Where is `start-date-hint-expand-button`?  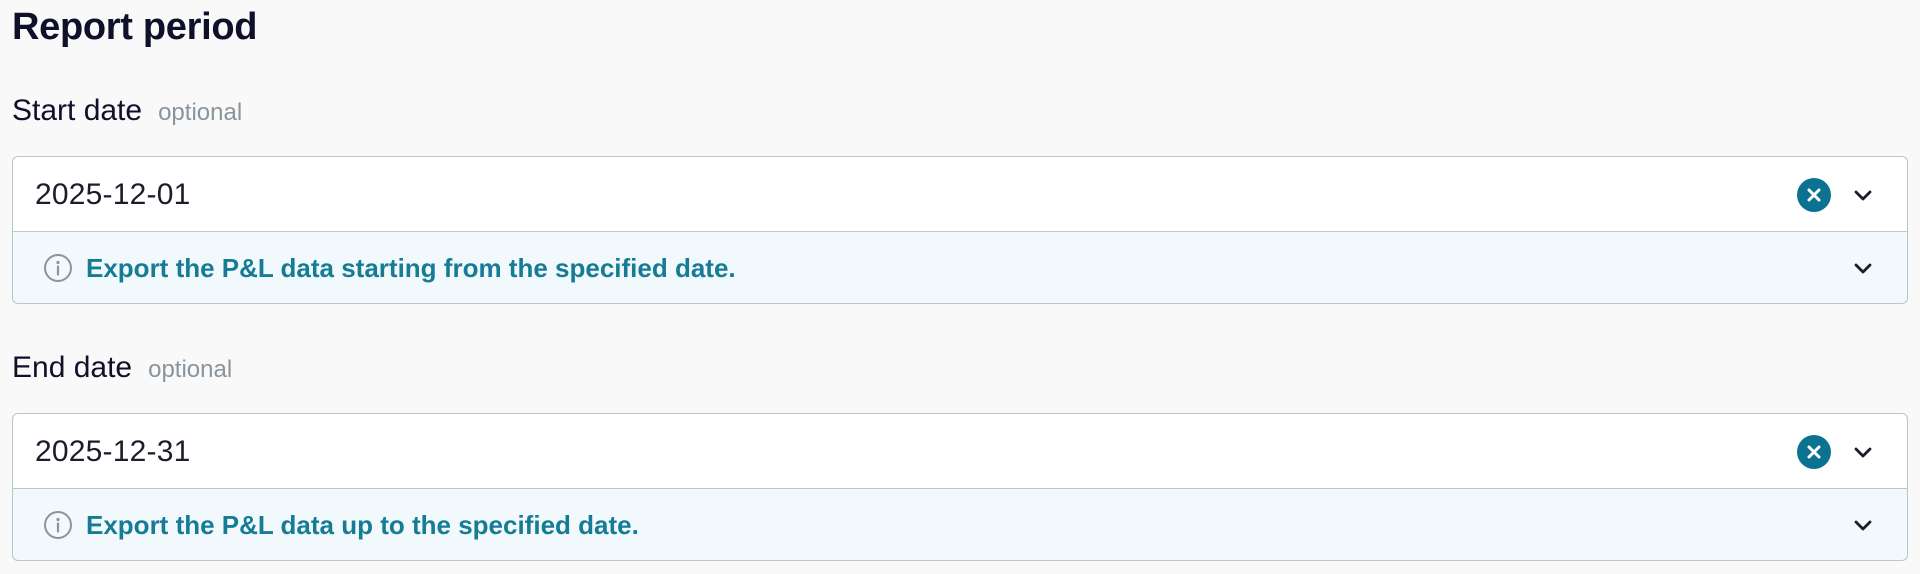
start-date-hint-expand-button is located at coordinates (1863, 268).